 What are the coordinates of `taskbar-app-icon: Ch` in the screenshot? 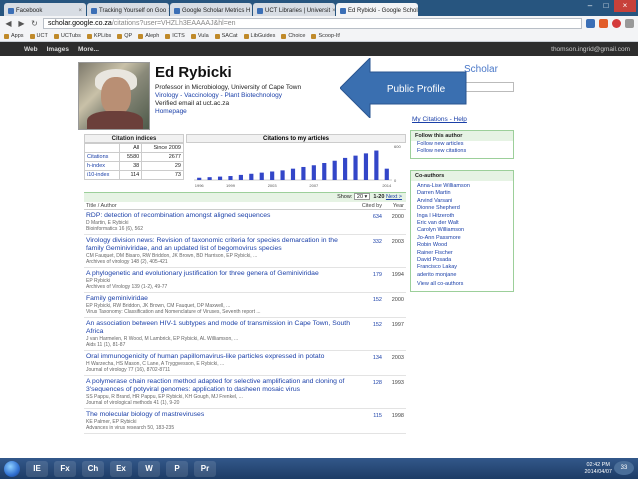 It's located at (93, 468).